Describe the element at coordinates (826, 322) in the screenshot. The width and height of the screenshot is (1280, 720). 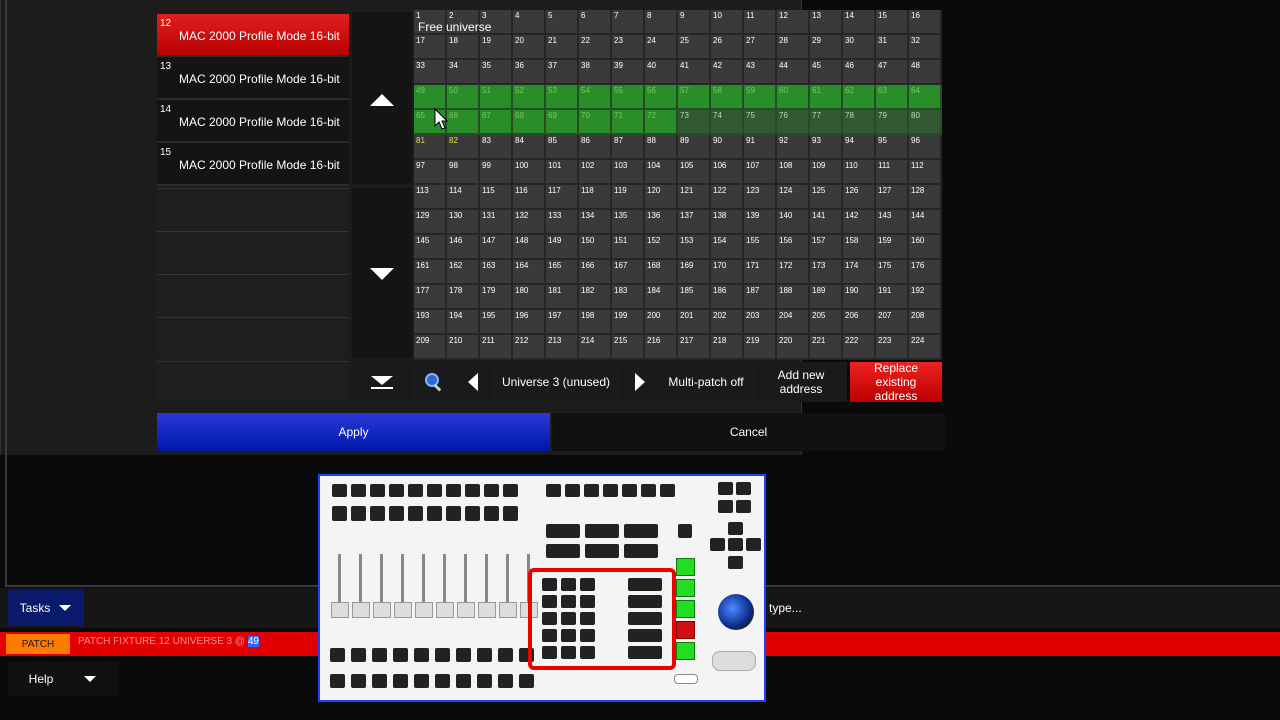
I see `dmx-address-cell: 205` at that location.